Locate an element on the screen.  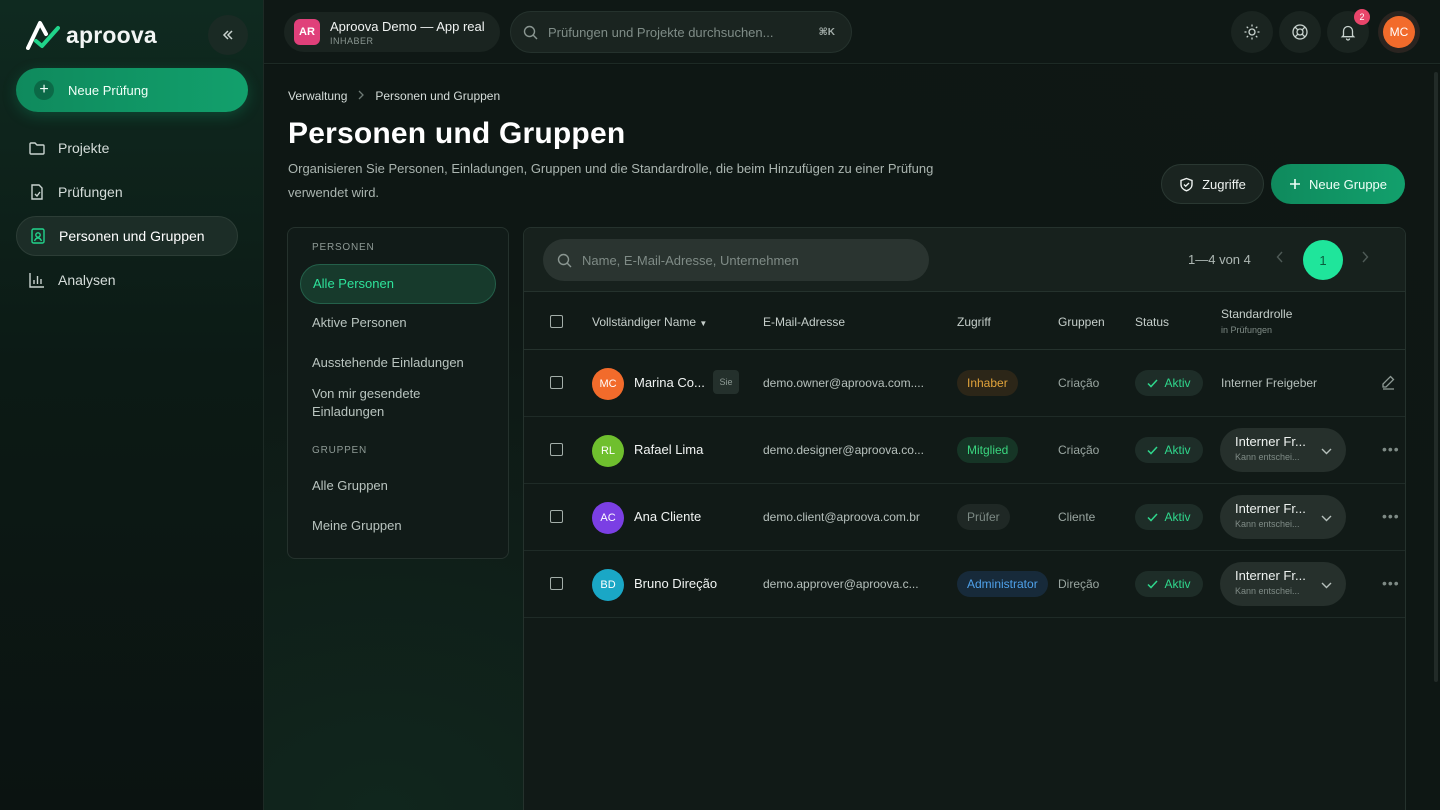
access-badge: Mitglied is located at coordinates (988, 450).